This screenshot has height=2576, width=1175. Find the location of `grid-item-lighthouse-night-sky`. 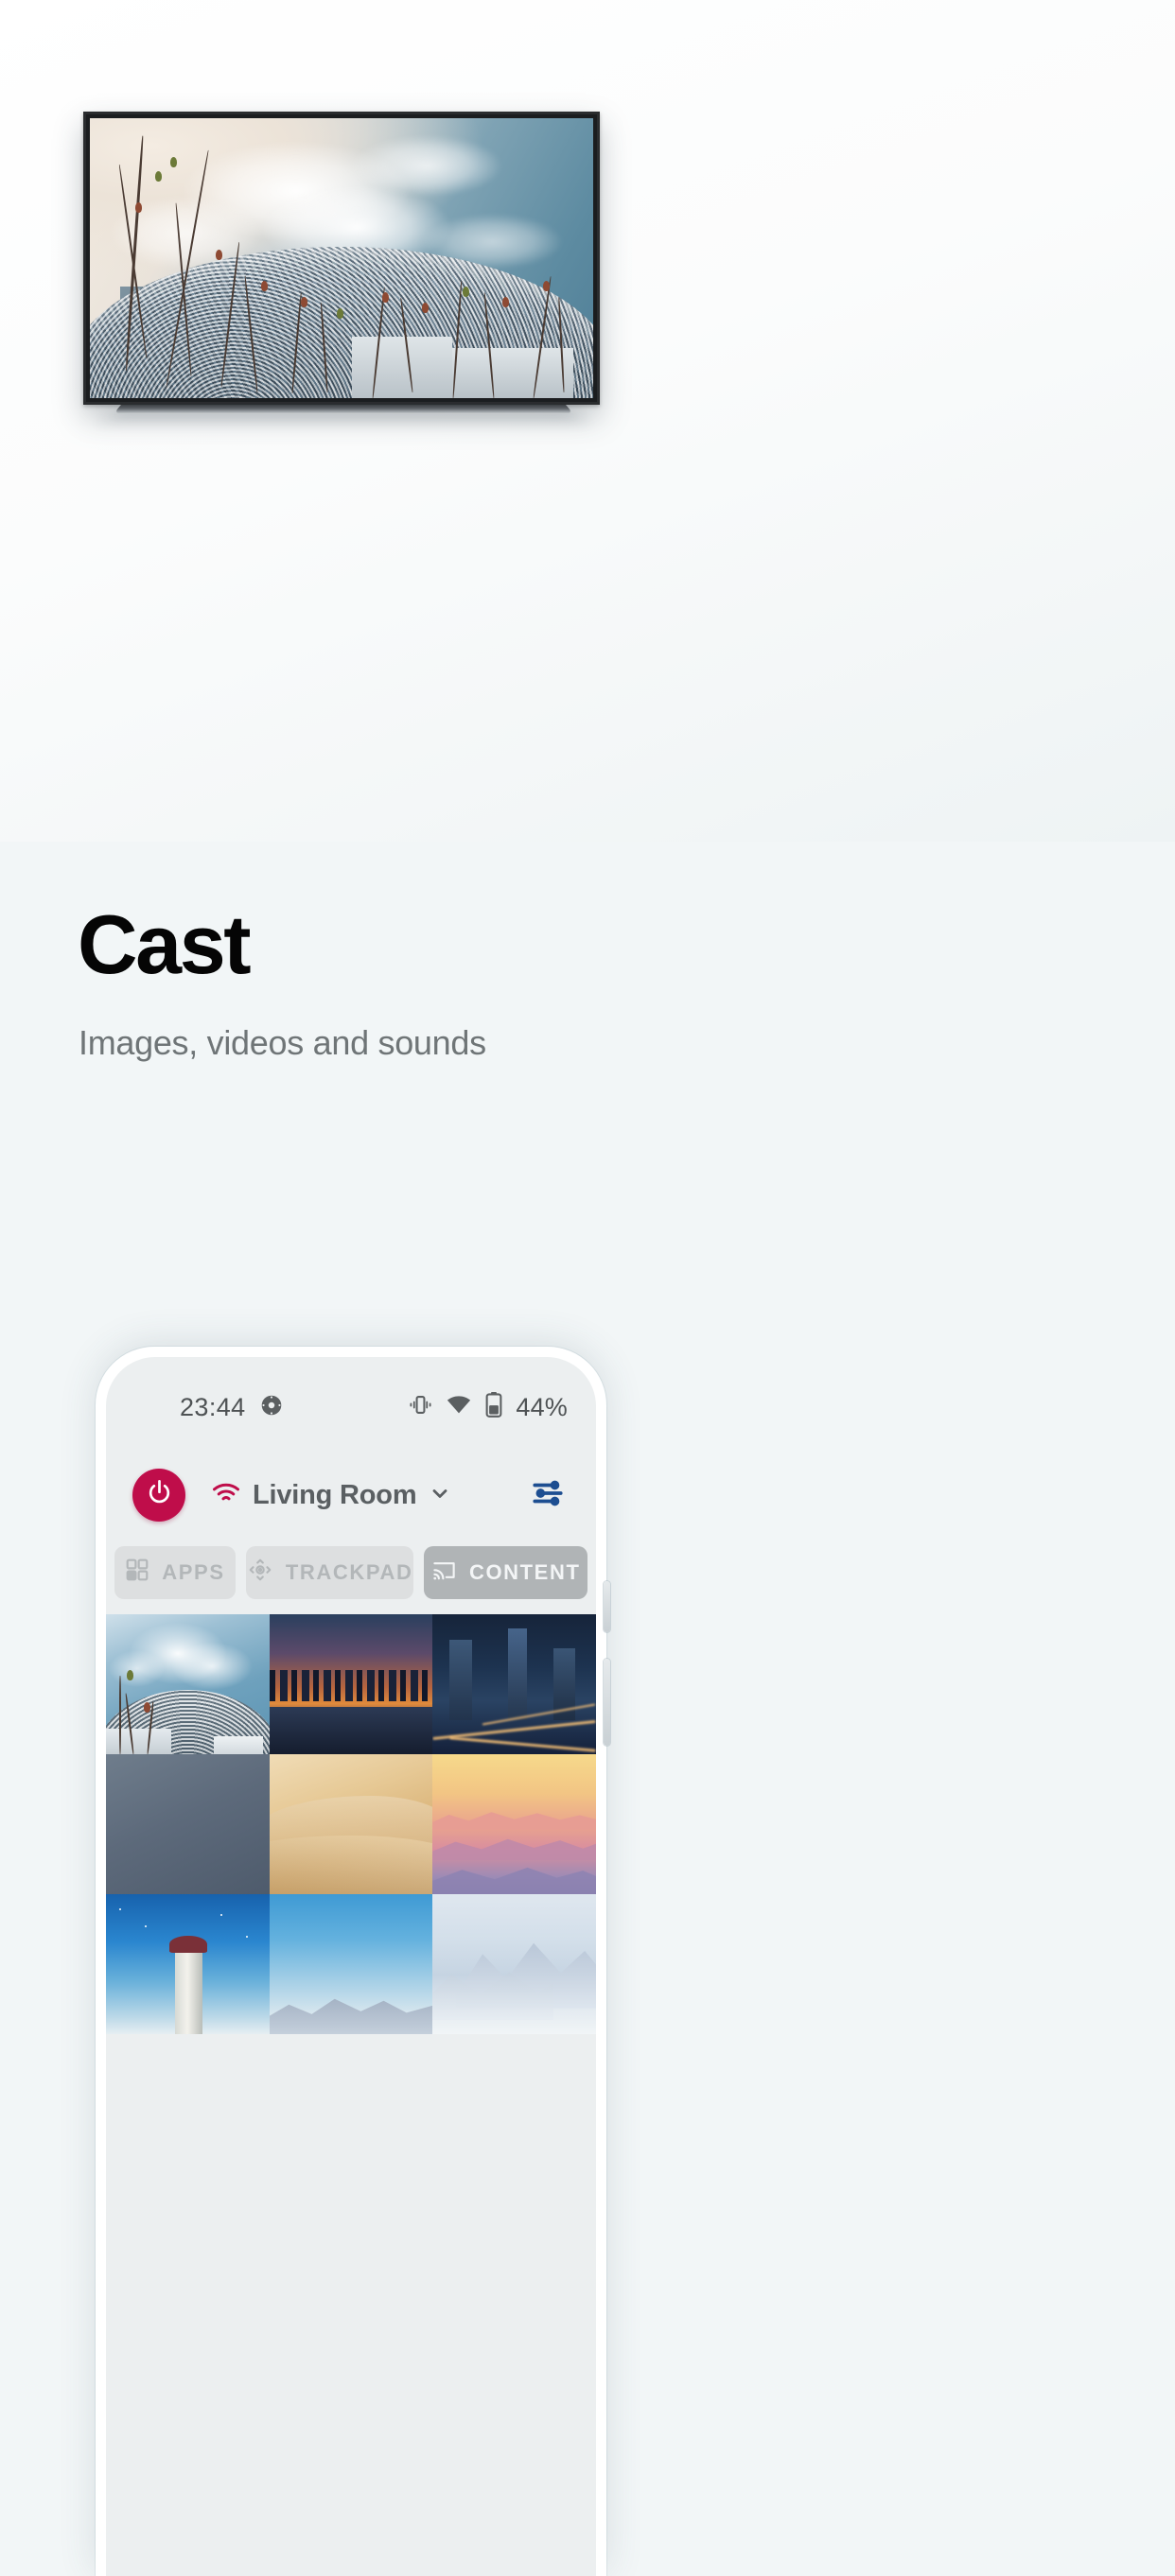

grid-item-lighthouse-night-sky is located at coordinates (188, 1964).